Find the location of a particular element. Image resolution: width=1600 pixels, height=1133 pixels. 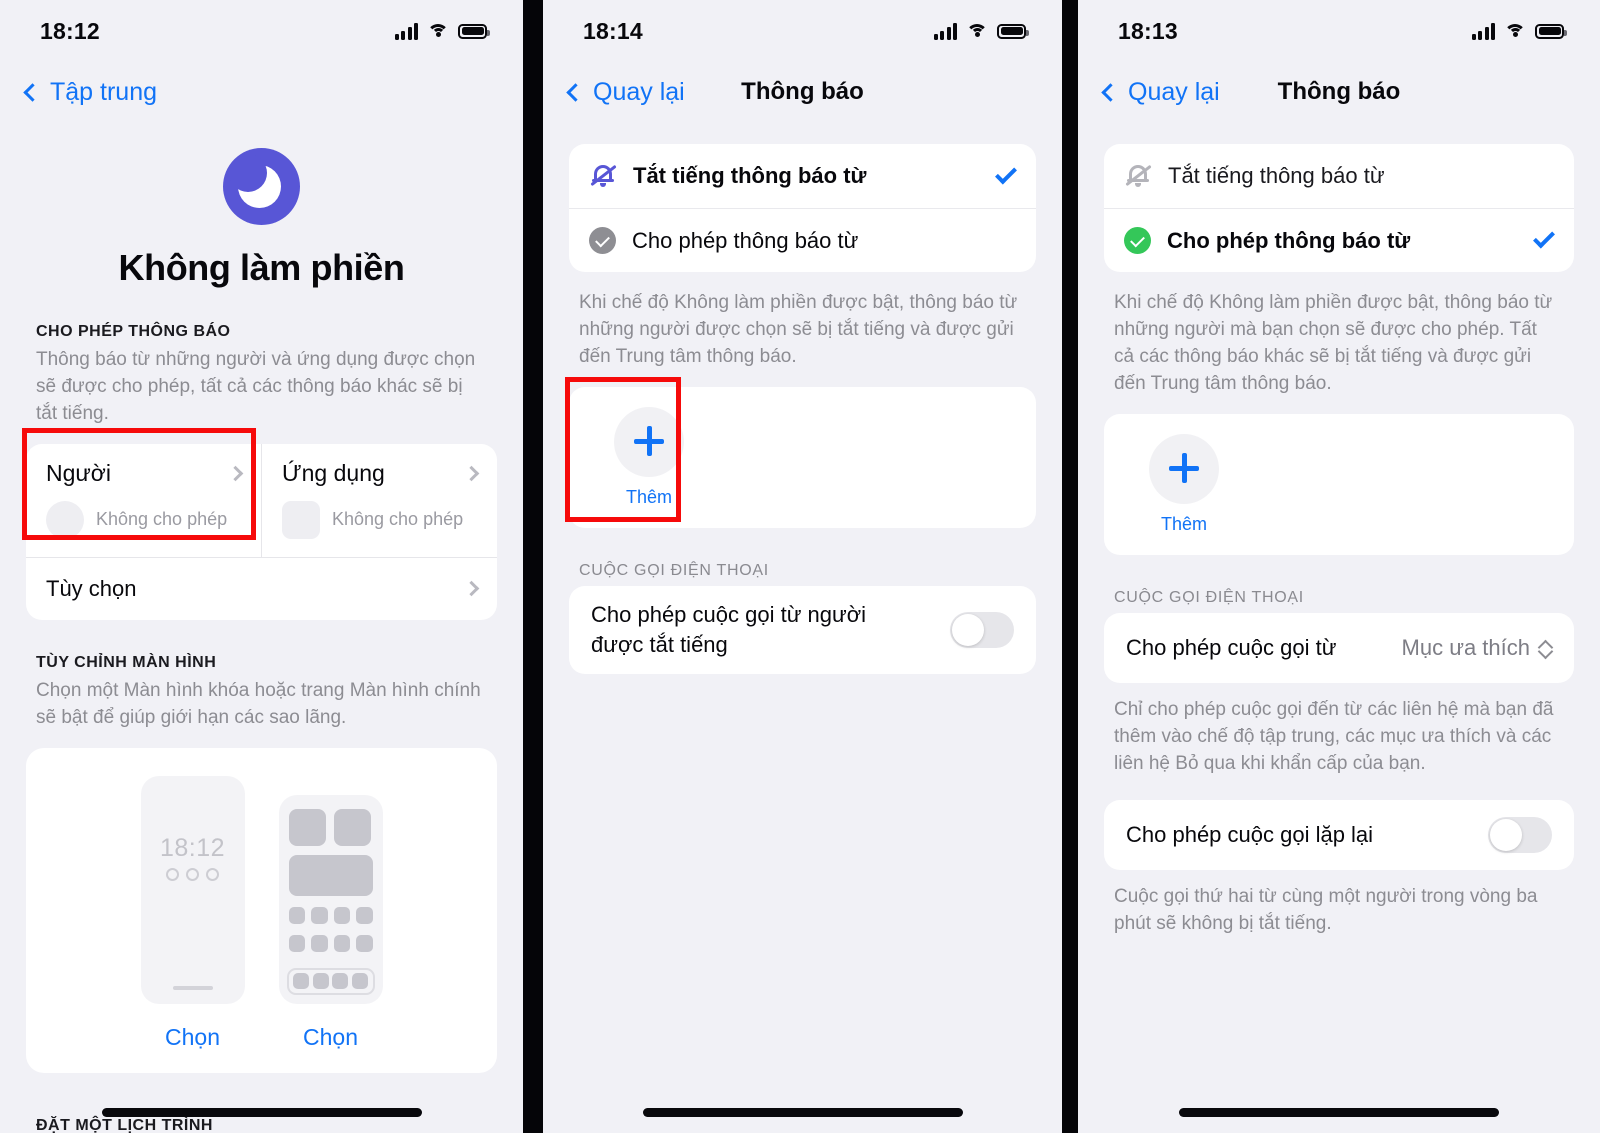

tile-people-status: Không cho phép is located at coordinates (143, 519).